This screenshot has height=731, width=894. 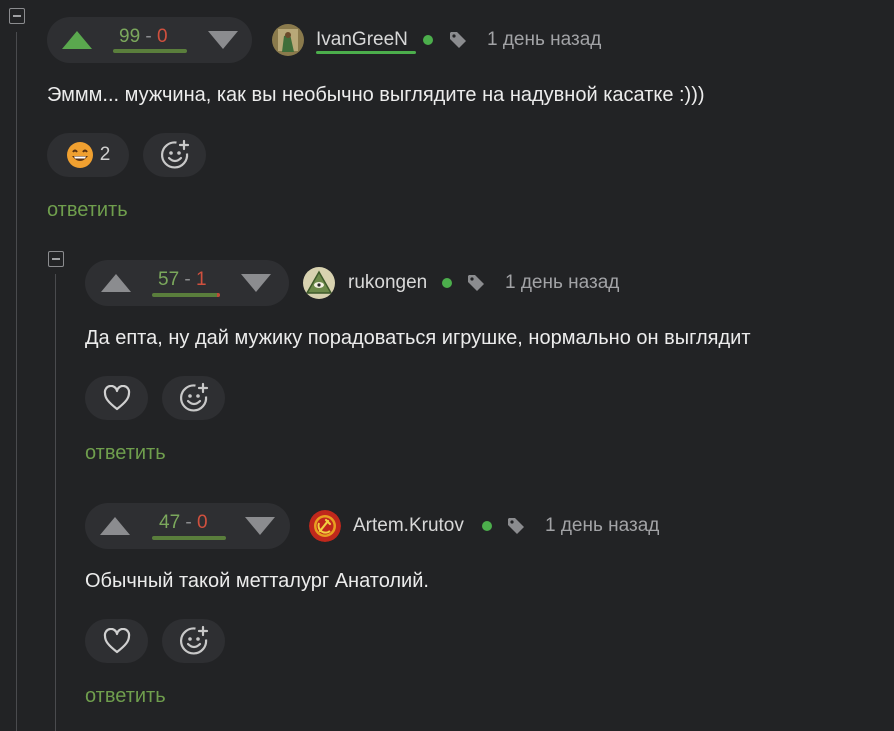 I want to click on score: 47 - 0, so click(x=183, y=523).